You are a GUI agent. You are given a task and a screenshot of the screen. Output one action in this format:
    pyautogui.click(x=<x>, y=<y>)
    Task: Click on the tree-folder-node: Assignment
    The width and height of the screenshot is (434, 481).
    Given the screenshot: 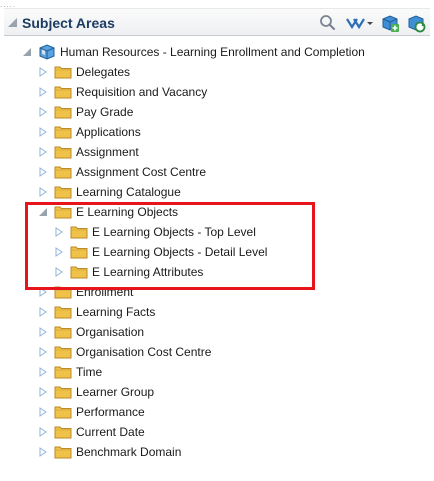 What is the action you would take?
    pyautogui.click(x=88, y=152)
    